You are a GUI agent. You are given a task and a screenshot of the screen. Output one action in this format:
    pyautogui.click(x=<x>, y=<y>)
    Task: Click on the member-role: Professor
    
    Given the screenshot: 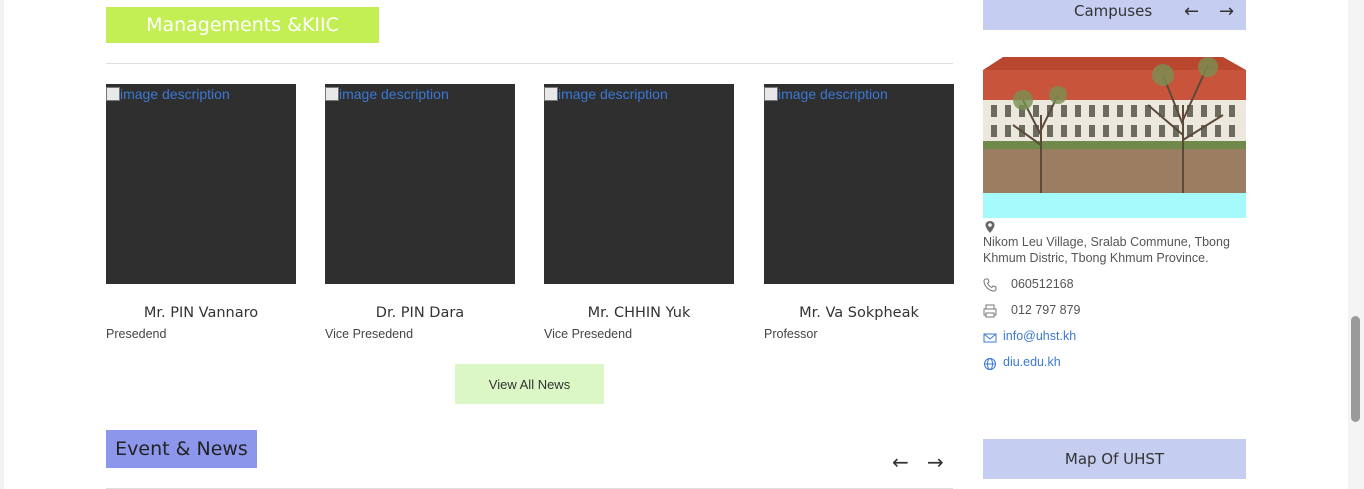 What is the action you would take?
    pyautogui.click(x=791, y=334)
    